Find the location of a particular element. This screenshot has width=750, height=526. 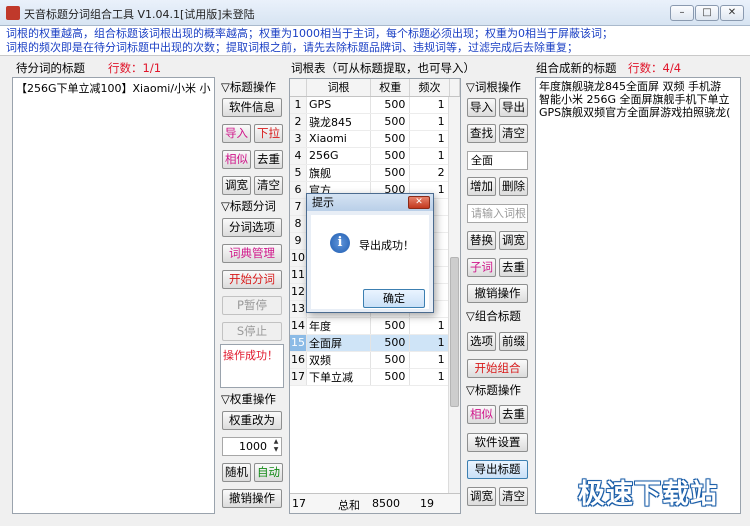

weight-ops-header: ▽权重操作 is located at coordinates (248, 399).